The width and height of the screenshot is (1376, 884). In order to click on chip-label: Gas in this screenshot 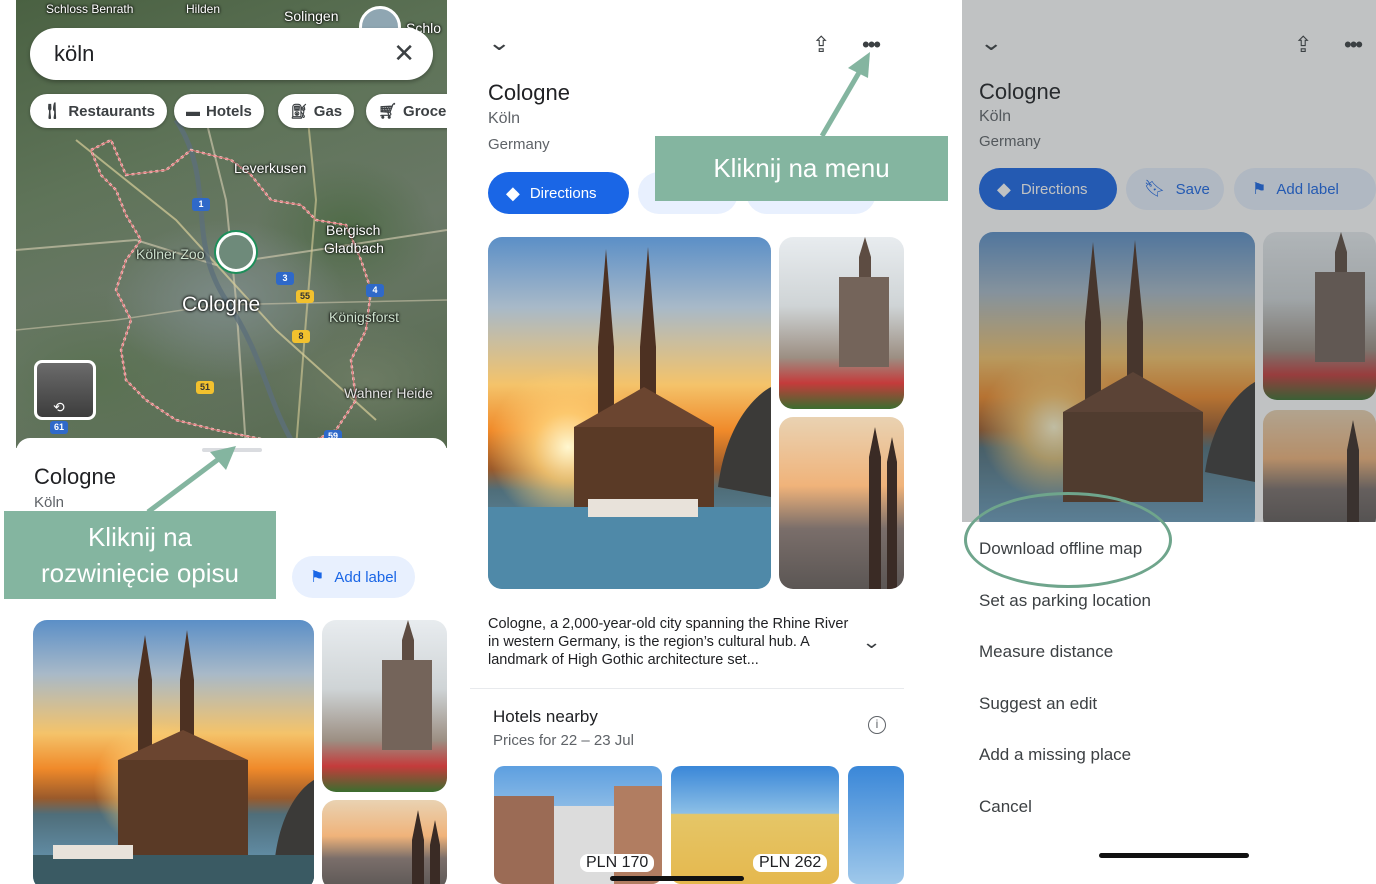, I will do `click(328, 111)`.